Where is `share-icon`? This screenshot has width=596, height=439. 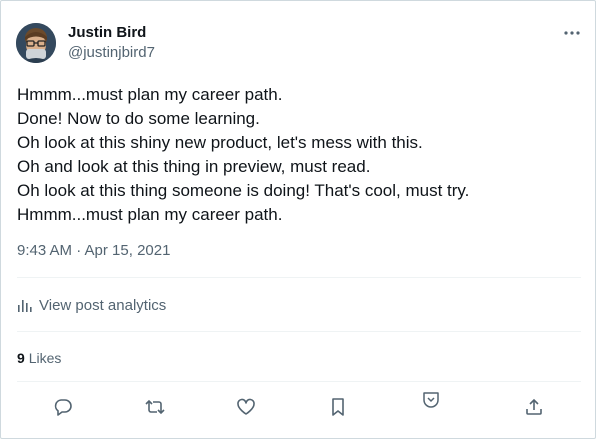 share-icon is located at coordinates (534, 407).